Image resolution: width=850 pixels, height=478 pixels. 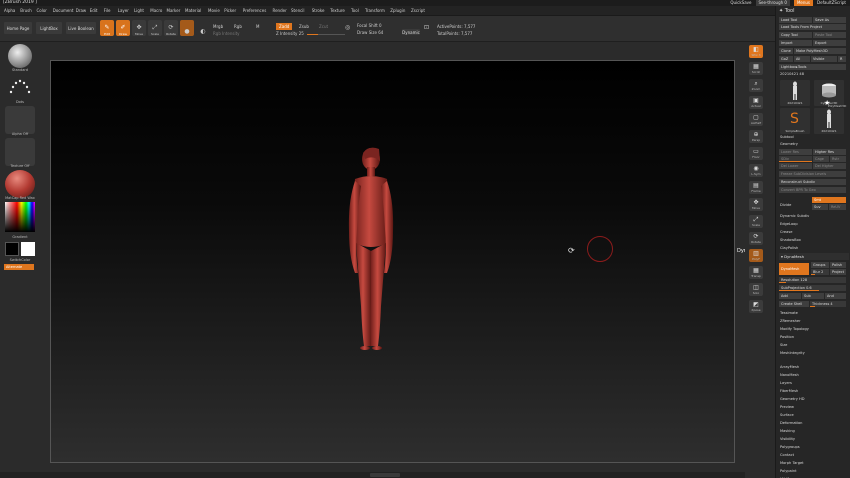 What do you see at coordinates (790, 321) in the screenshot?
I see `zremesher-section: ZRemesher` at bounding box center [790, 321].